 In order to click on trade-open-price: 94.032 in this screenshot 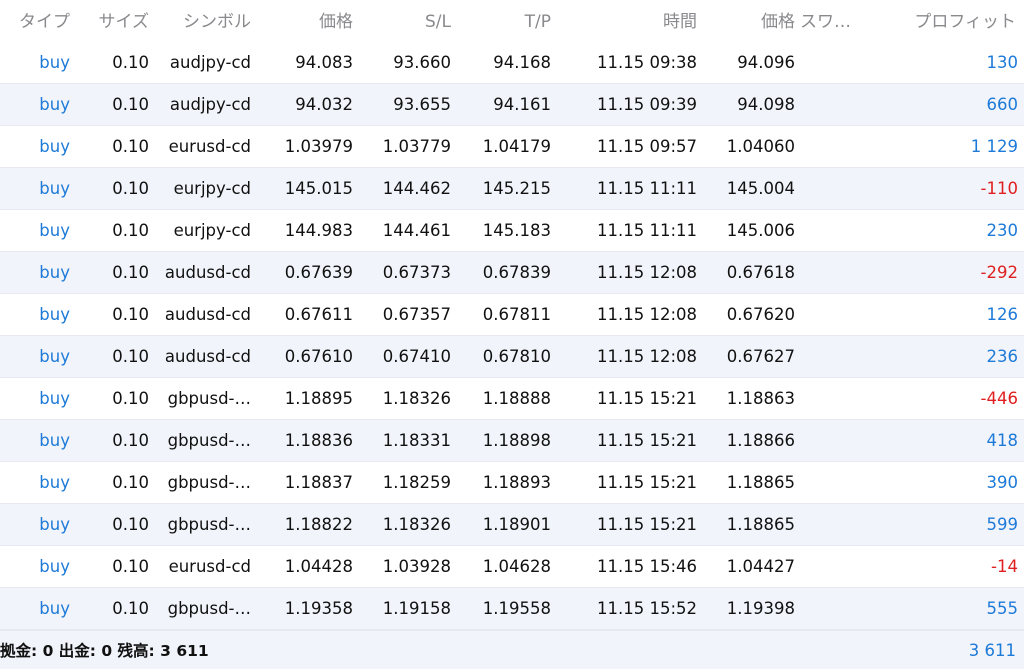, I will do `click(324, 104)`.